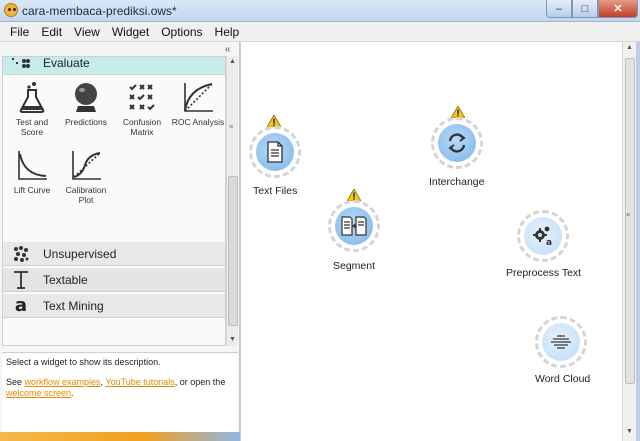  I want to click on category-evaluate: Evaluate, so click(114, 65).